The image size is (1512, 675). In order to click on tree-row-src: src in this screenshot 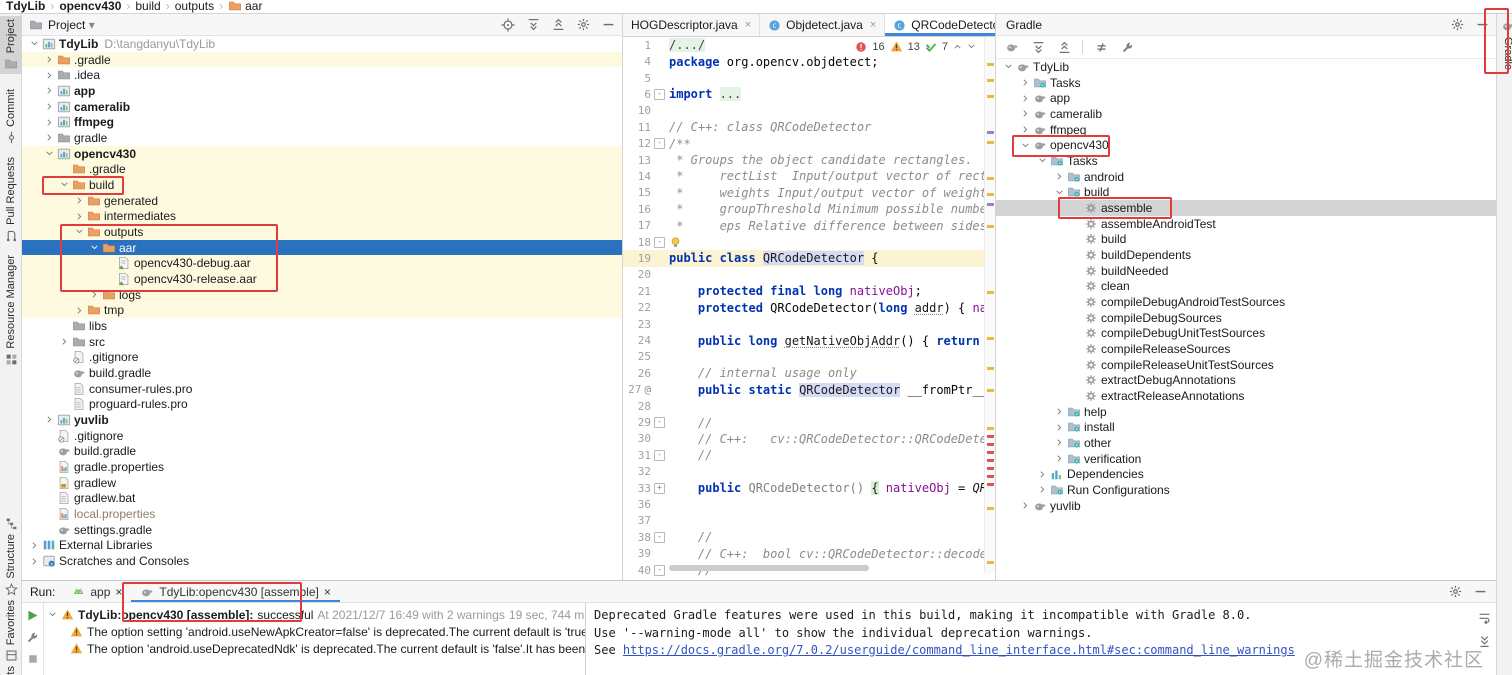, I will do `click(322, 342)`.